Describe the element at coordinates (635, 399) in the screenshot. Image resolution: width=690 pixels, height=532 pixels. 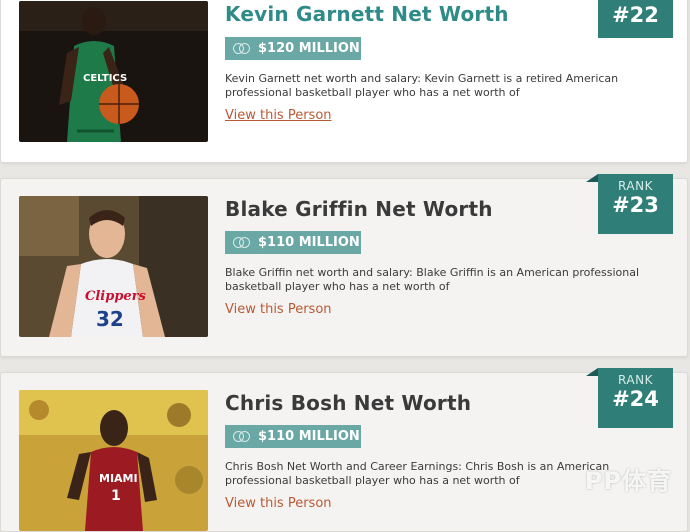
I see `rank-number: #24` at that location.